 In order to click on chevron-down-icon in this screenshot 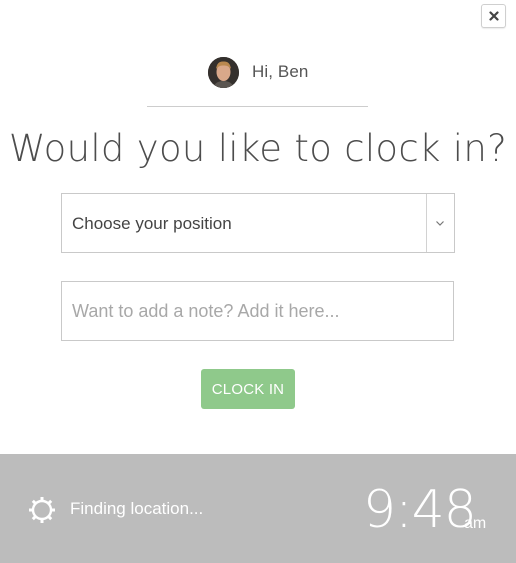, I will do `click(440, 223)`.